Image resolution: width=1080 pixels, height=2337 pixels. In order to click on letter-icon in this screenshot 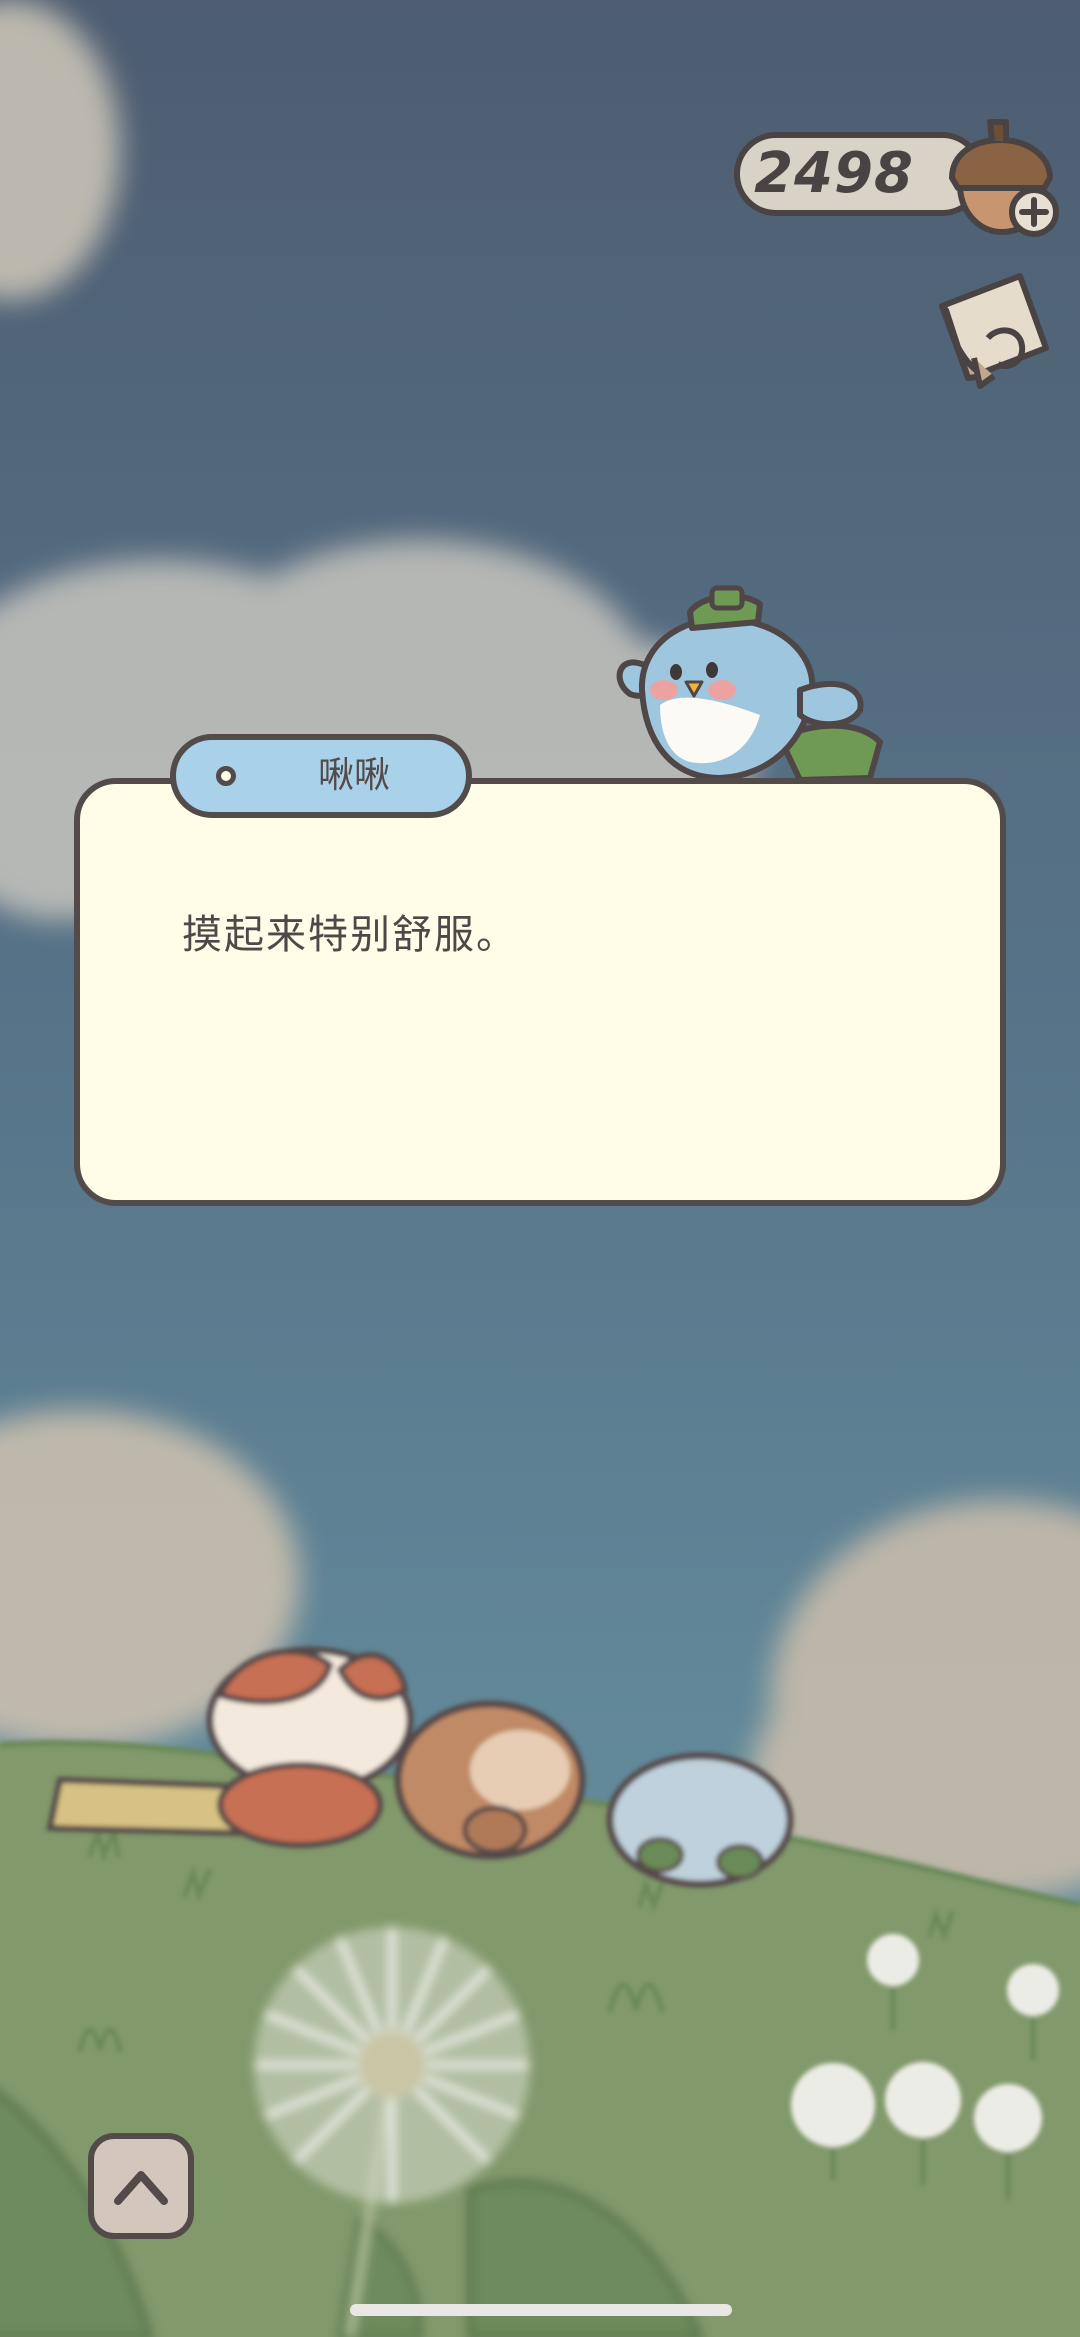, I will do `click(993, 330)`.